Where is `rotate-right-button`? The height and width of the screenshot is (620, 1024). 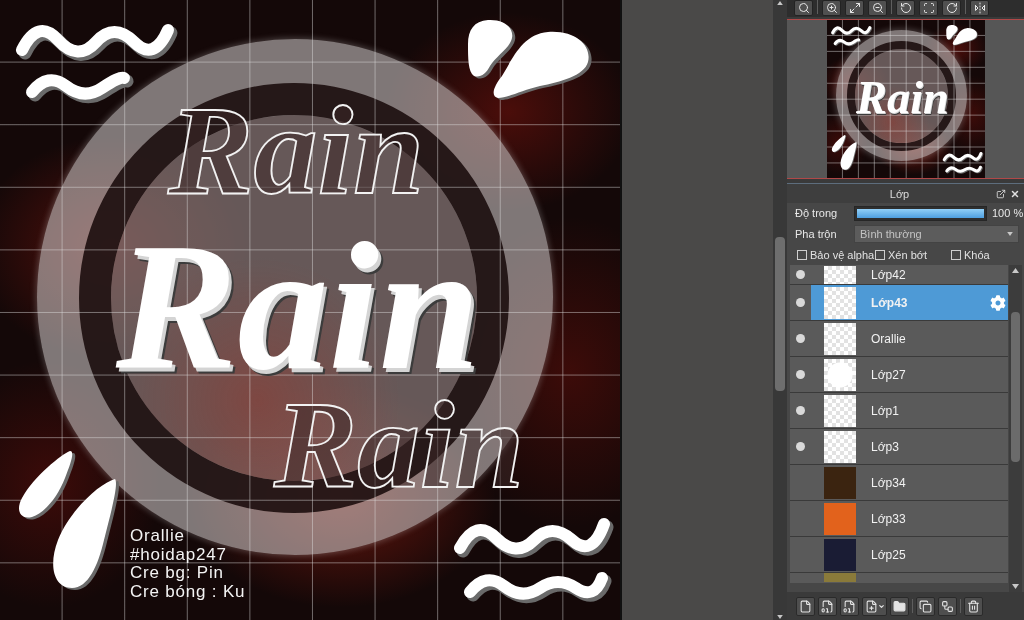 rotate-right-button is located at coordinates (951, 8).